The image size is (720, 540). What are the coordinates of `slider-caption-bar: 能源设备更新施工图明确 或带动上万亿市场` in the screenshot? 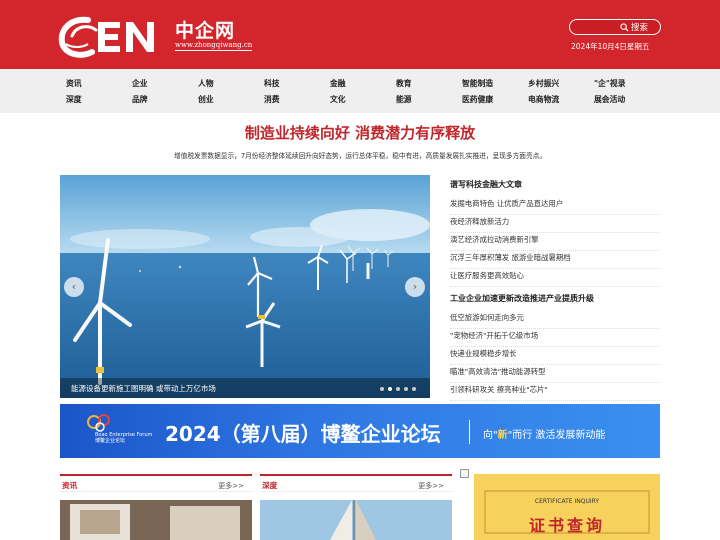 It's located at (245, 388).